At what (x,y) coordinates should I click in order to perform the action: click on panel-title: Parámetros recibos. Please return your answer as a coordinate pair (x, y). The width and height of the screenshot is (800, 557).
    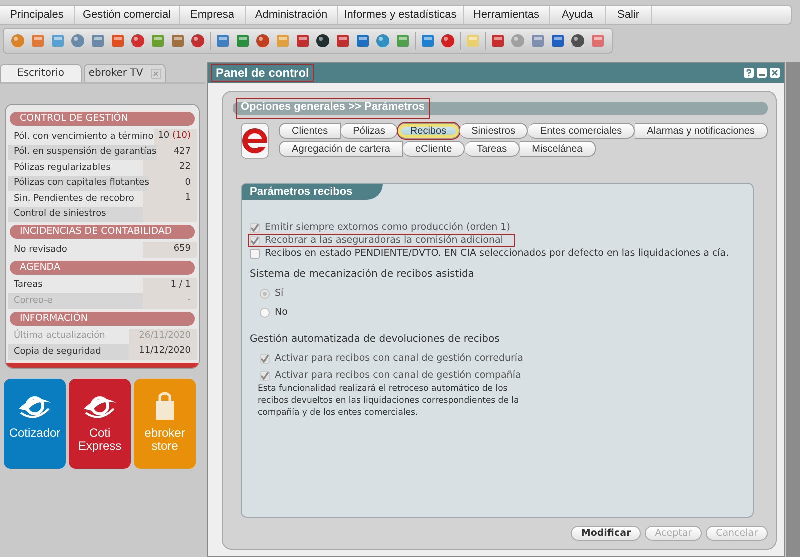
    Looking at the image, I should click on (312, 192).